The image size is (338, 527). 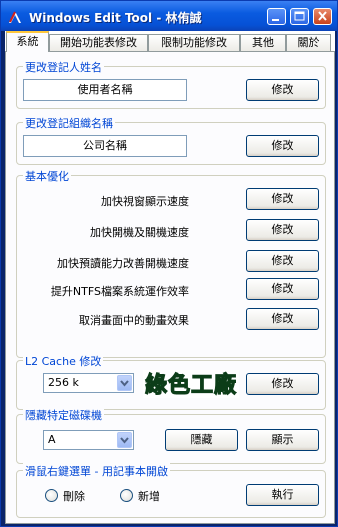 I want to click on cache-size-select: 256 k, so click(x=88, y=383).